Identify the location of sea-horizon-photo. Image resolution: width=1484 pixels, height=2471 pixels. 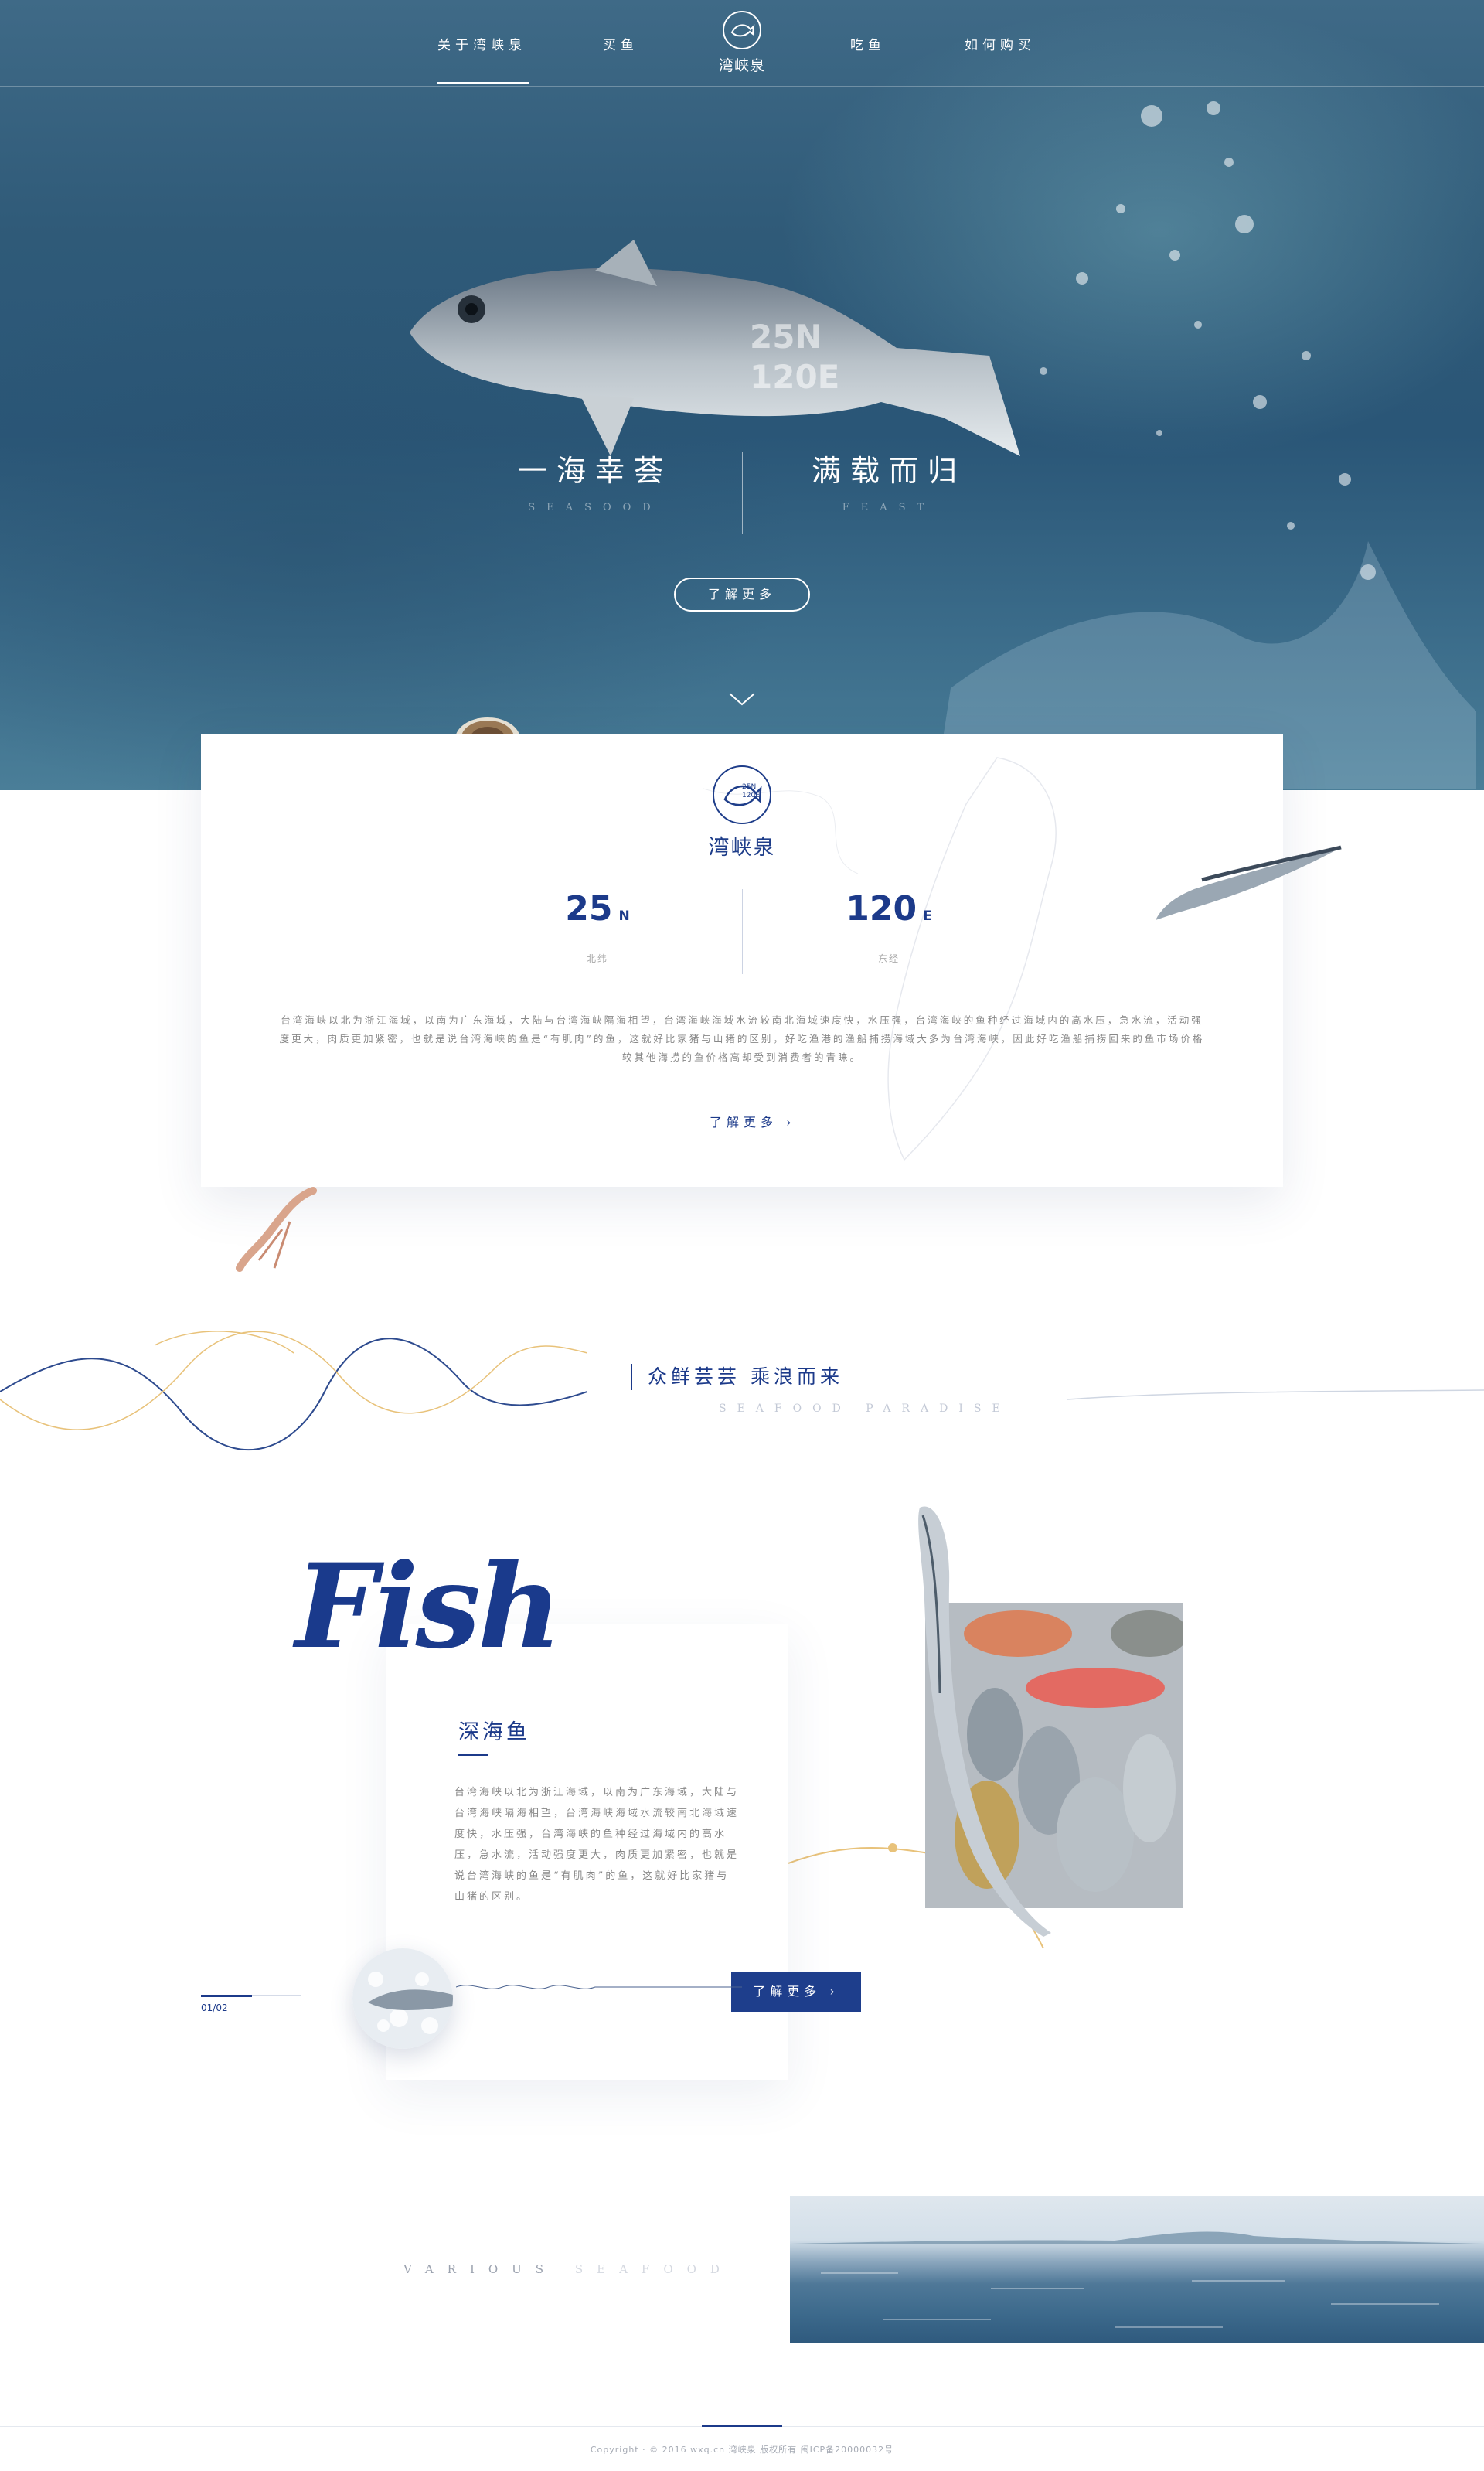
(1137, 2269).